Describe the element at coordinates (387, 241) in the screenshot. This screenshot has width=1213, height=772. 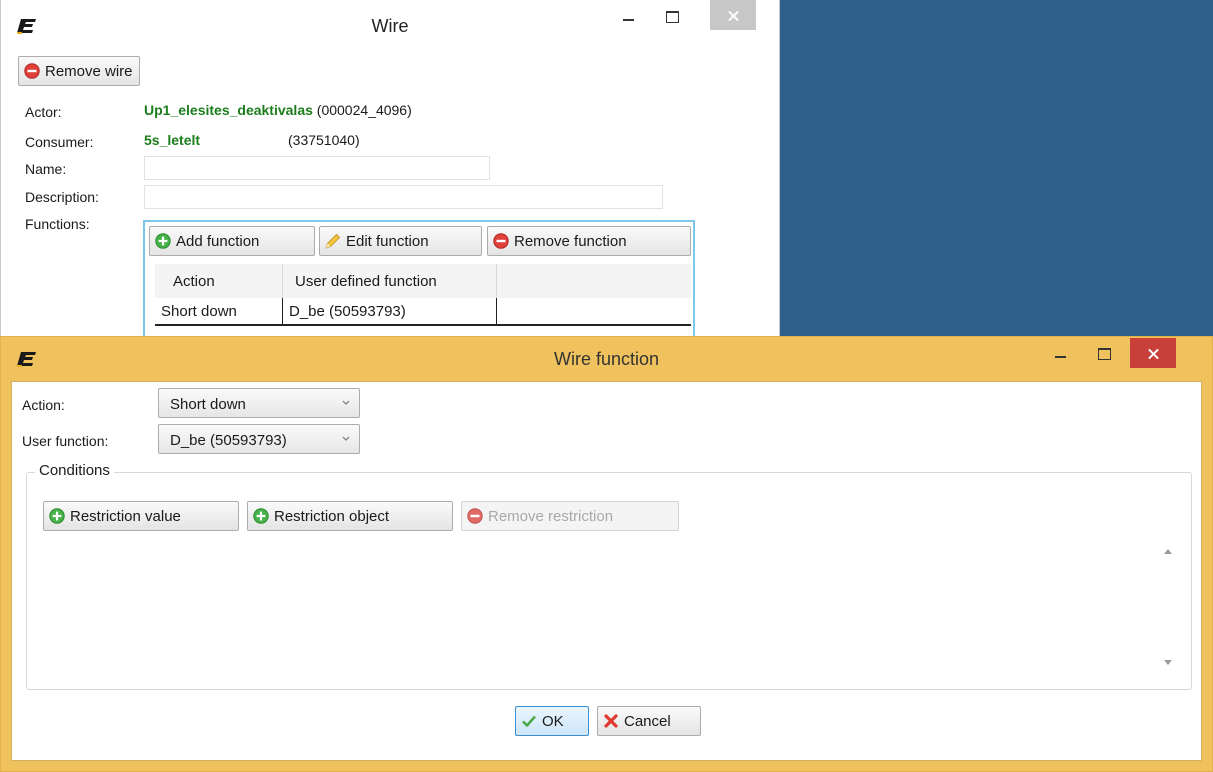
I see `edit-function-label: Edit function` at that location.